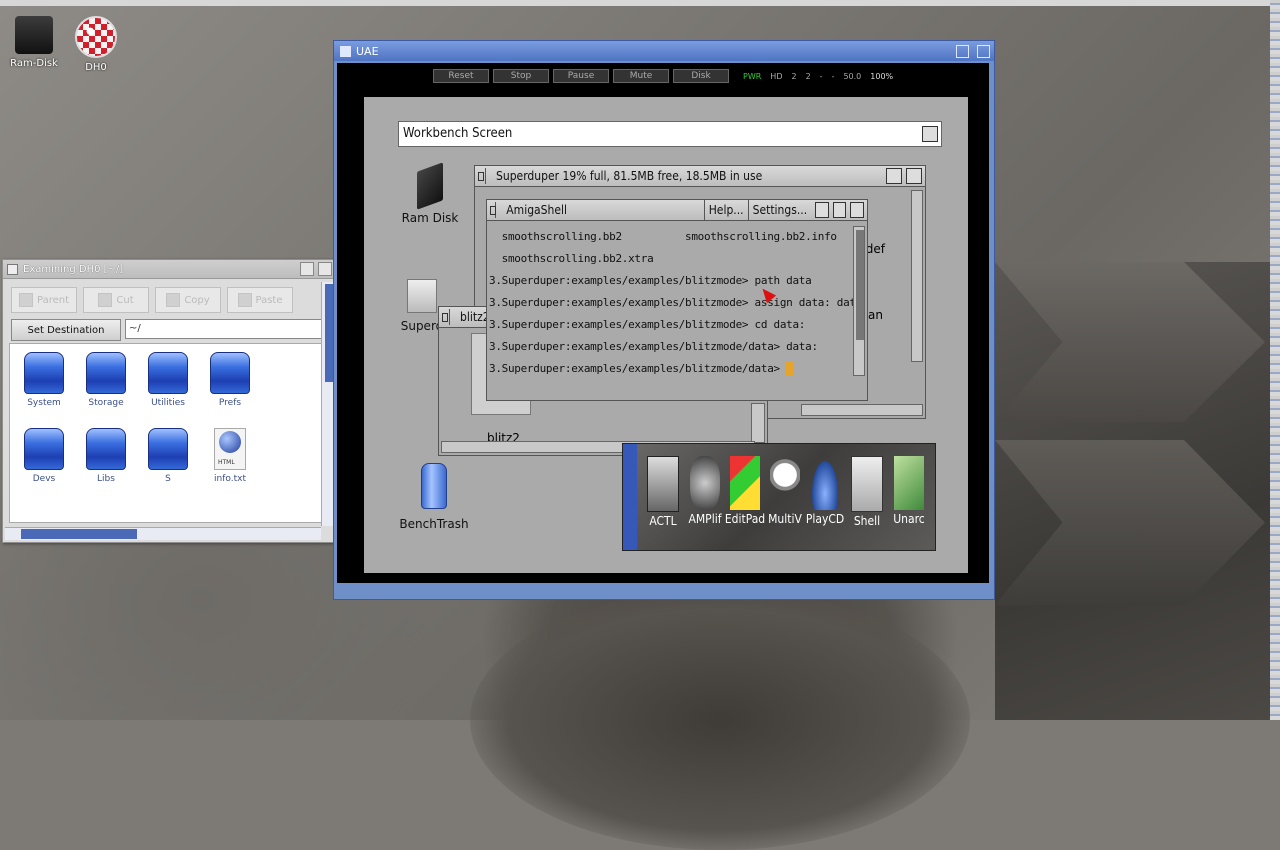  Describe the element at coordinates (867, 521) in the screenshot. I see `dock-label: Shell` at that location.